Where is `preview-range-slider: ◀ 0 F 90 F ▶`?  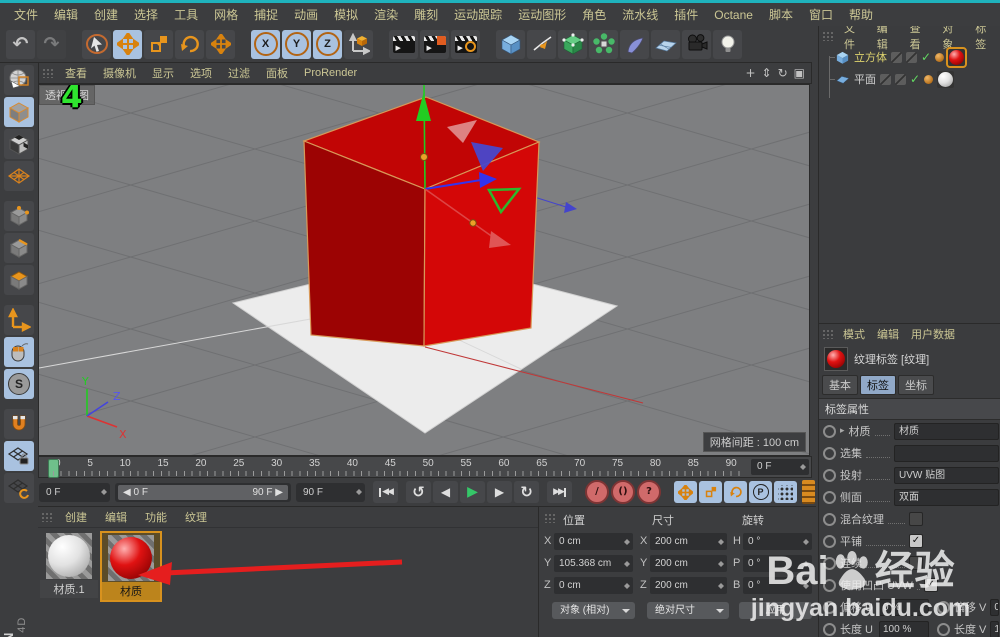
preview-range-slider: ◀ 0 F 90 F ▶ is located at coordinates (203, 492).